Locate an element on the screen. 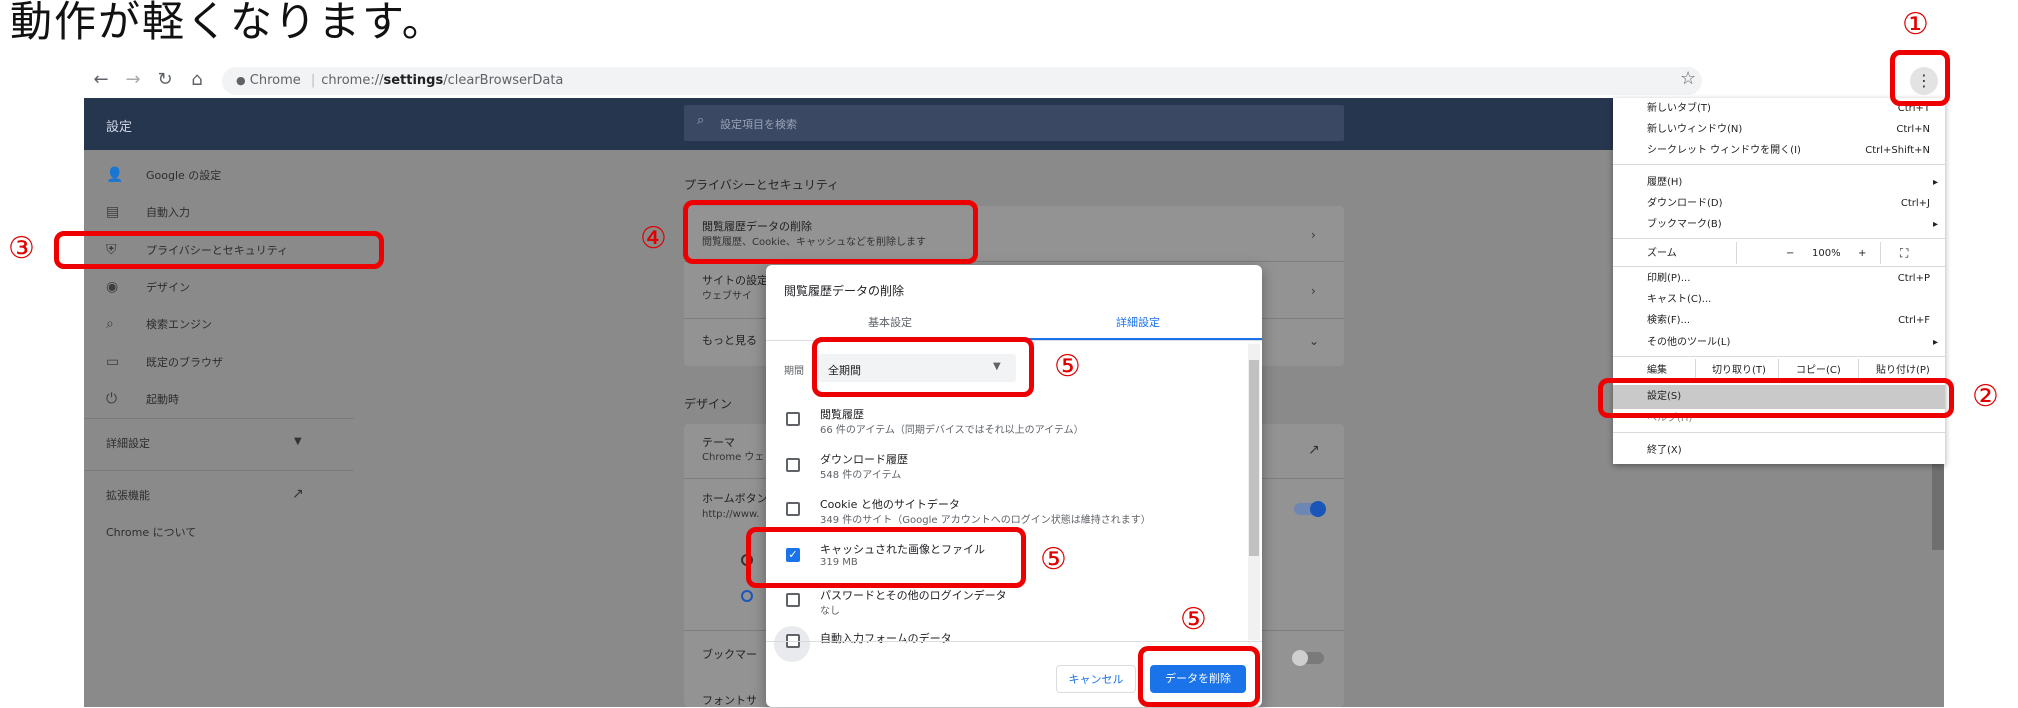  tab-advanced: 詳細設定 is located at coordinates (1138, 323).